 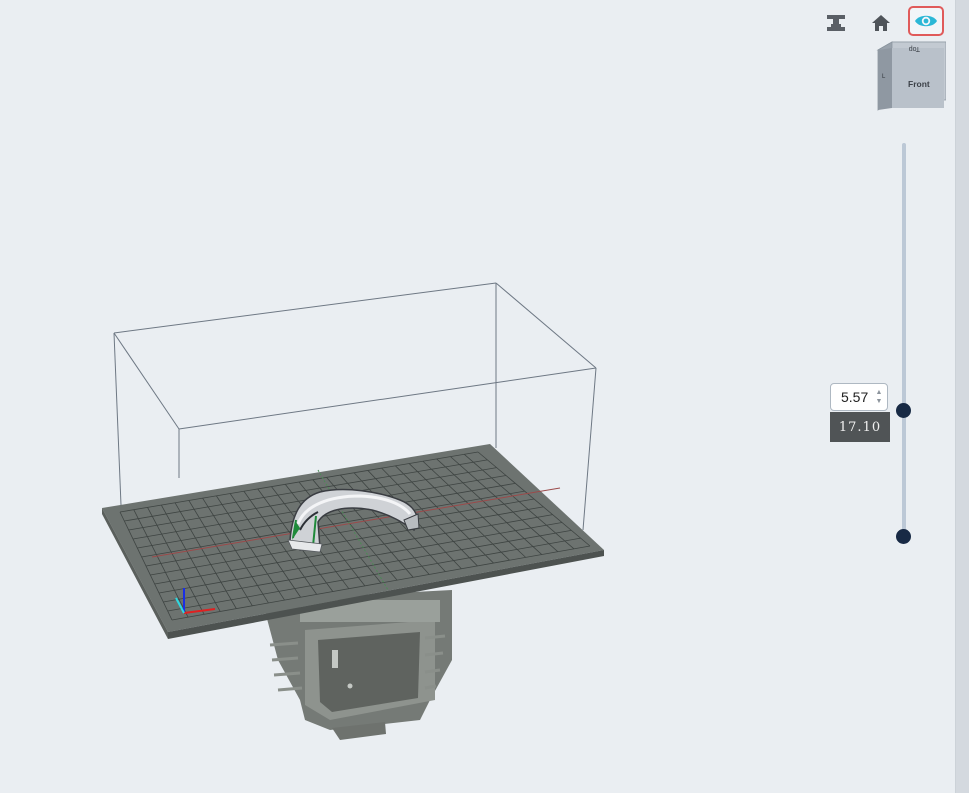 I want to click on view-cube: Top Front L, so click(x=910, y=76).